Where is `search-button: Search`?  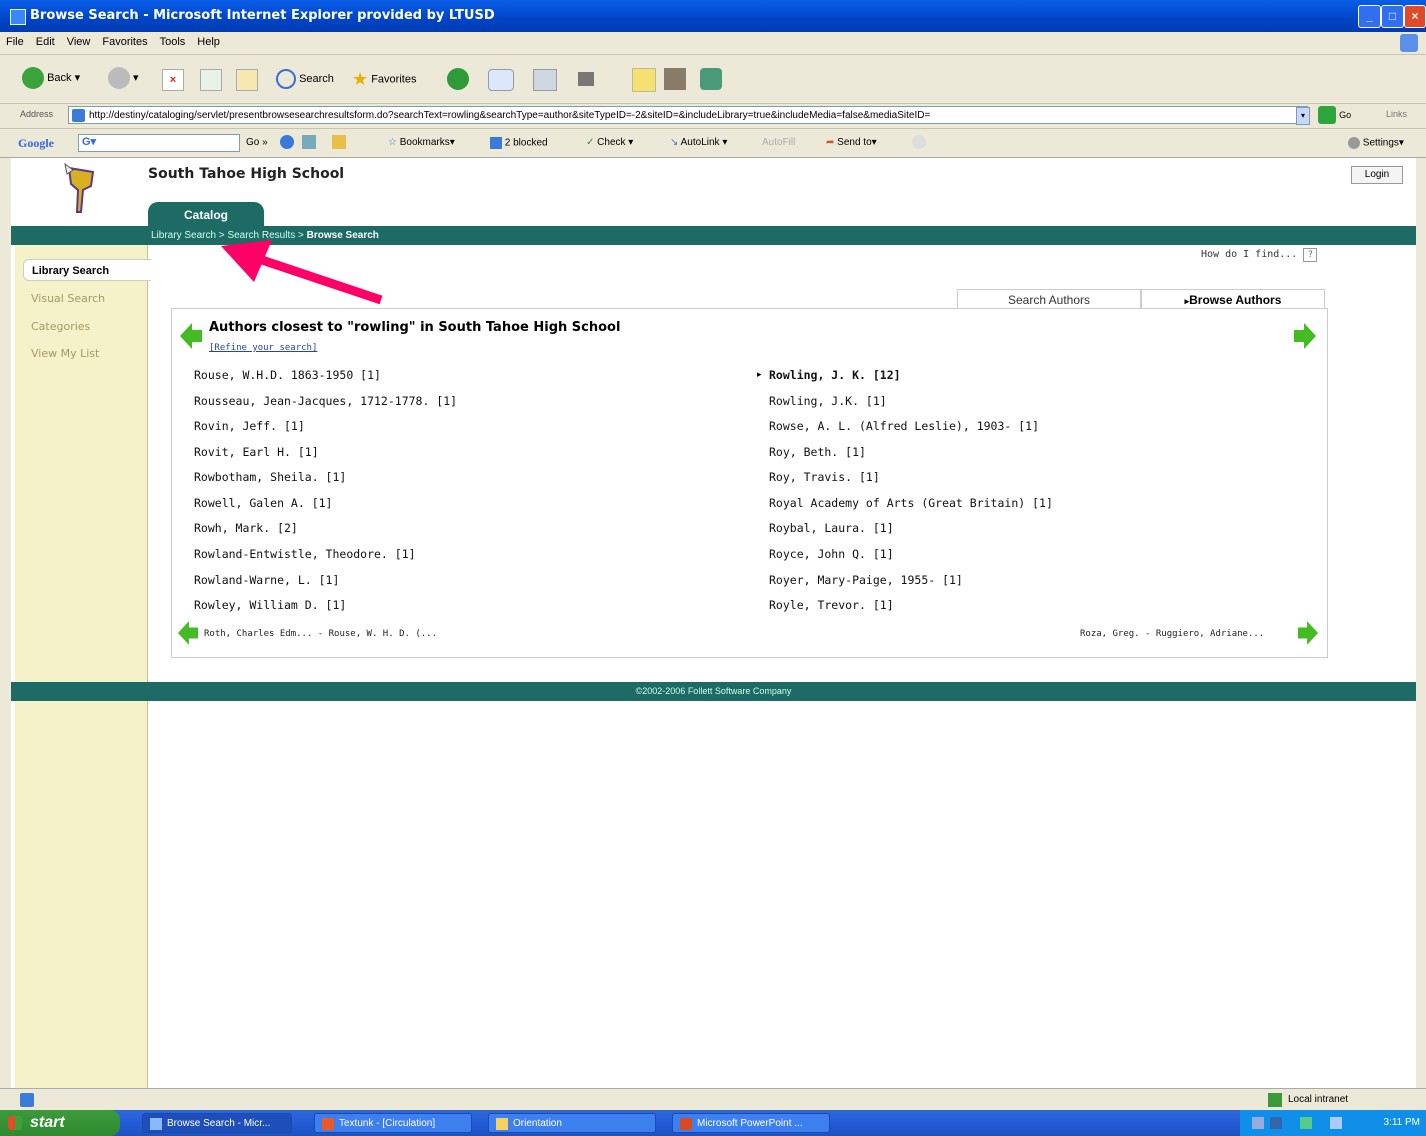 search-button: Search is located at coordinates (305, 79).